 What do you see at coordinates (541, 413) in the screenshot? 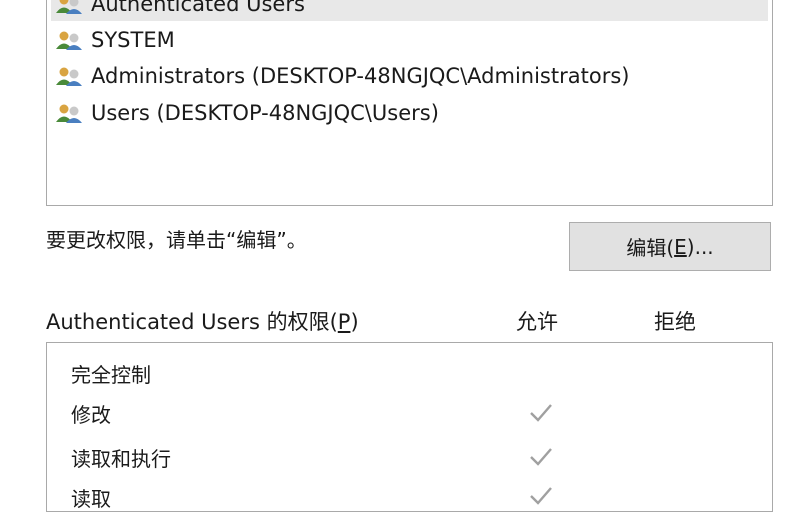
I see `allow-check-icon-modify` at bounding box center [541, 413].